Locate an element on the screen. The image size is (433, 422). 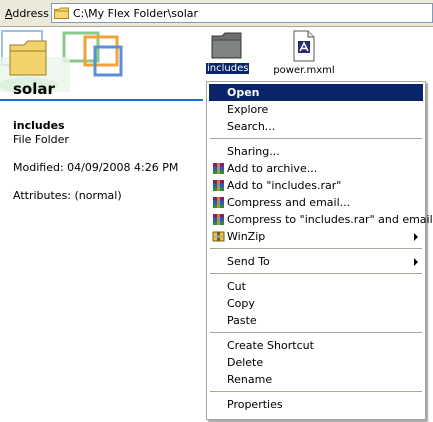
detail-modified: Modified: 04/09/2008 4:26 PM is located at coordinates (96, 167).